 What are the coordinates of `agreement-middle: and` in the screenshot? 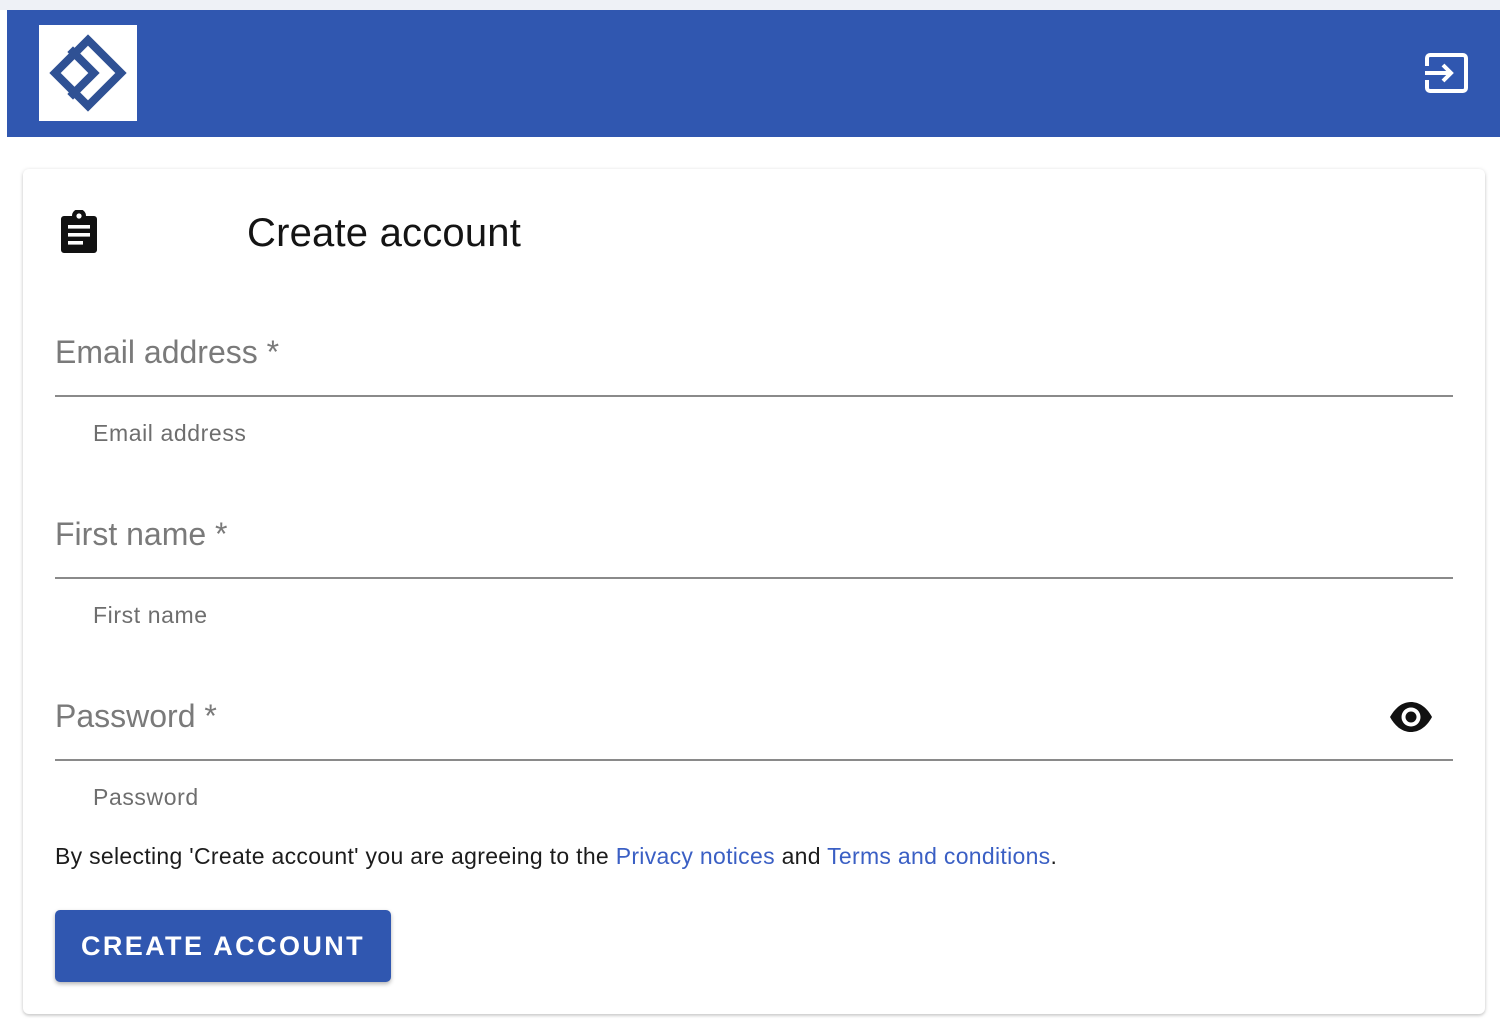 It's located at (801, 856).